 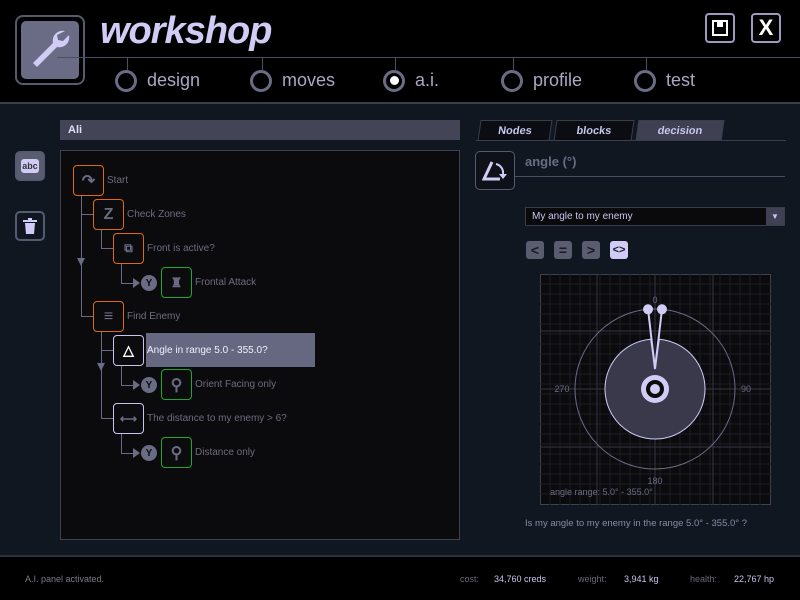 I want to click on app-title: workshop, so click(x=186, y=31).